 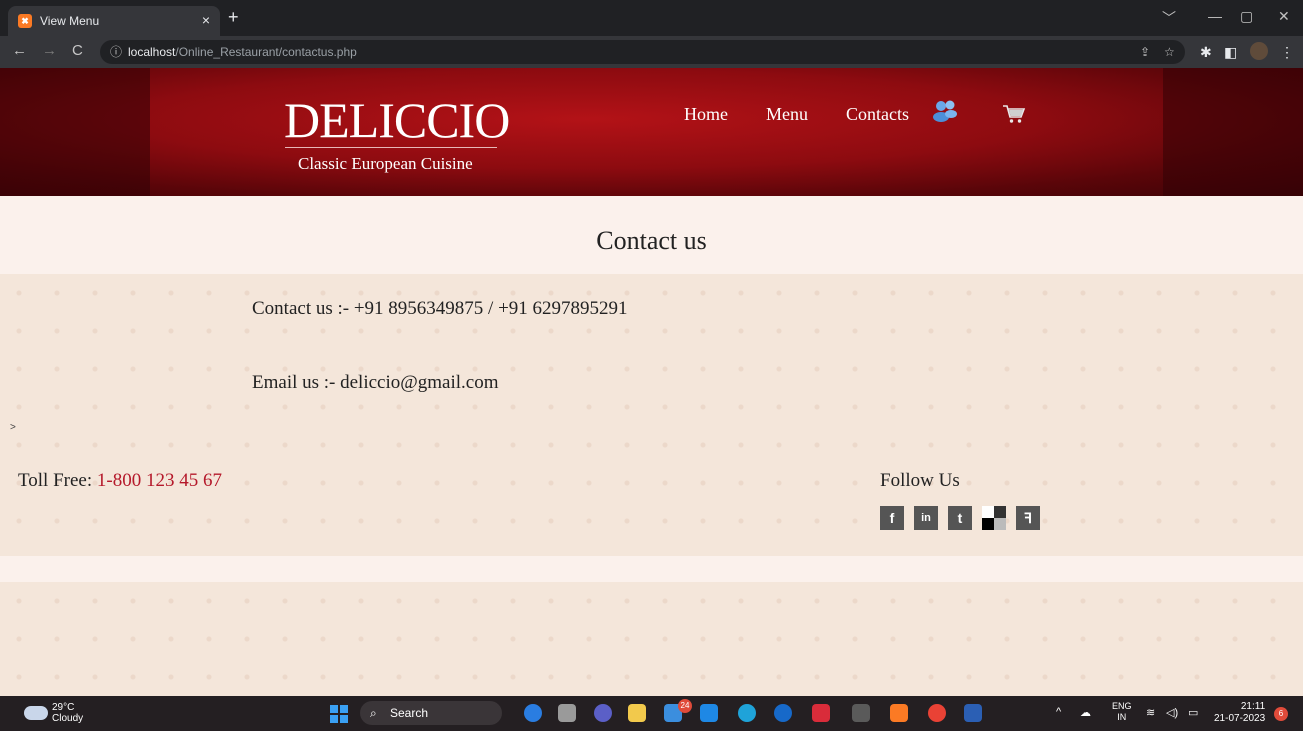 What do you see at coordinates (685, 706) in the screenshot?
I see `mail-badge: 24` at bounding box center [685, 706].